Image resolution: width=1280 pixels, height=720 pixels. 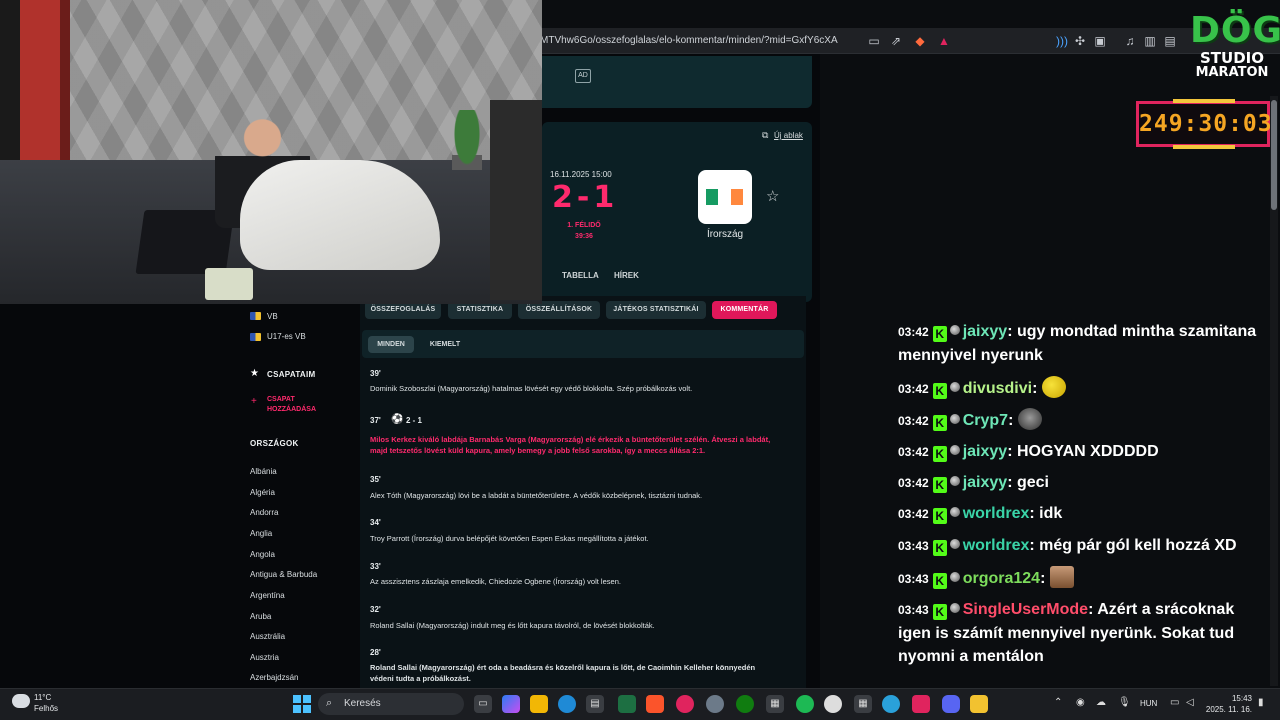 I want to click on task-view-icon: ▭, so click(x=483, y=704).